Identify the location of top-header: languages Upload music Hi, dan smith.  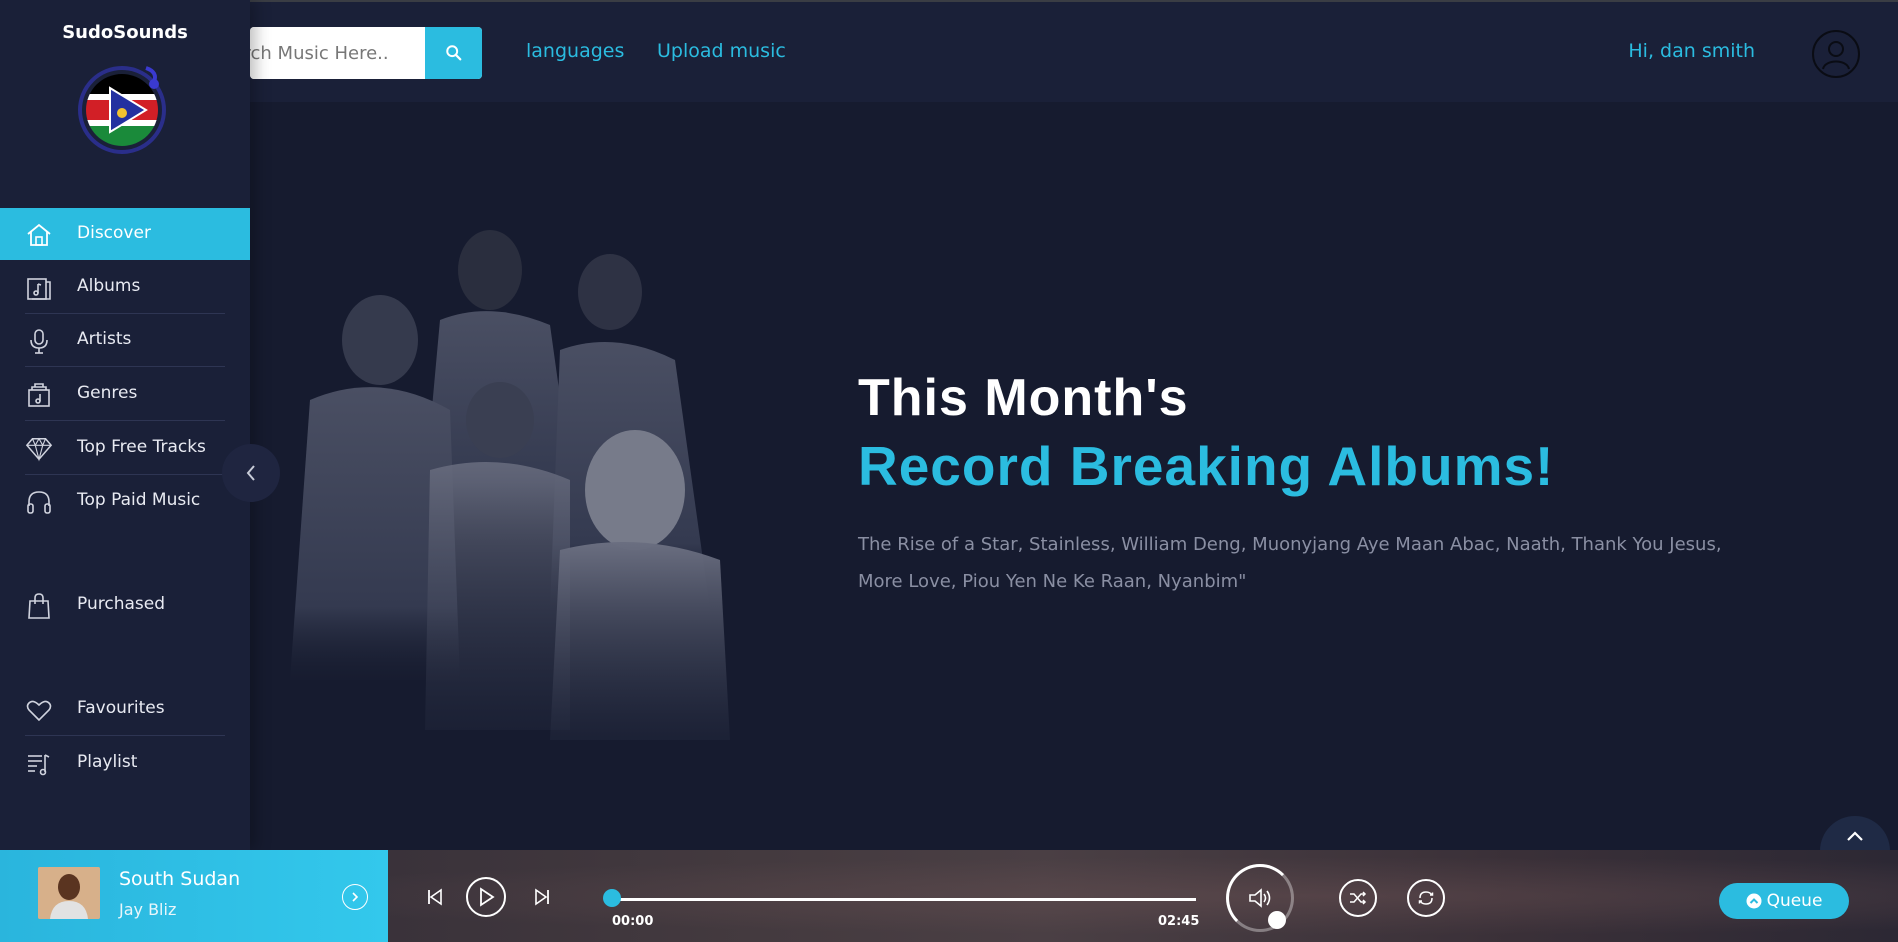
(949, 52).